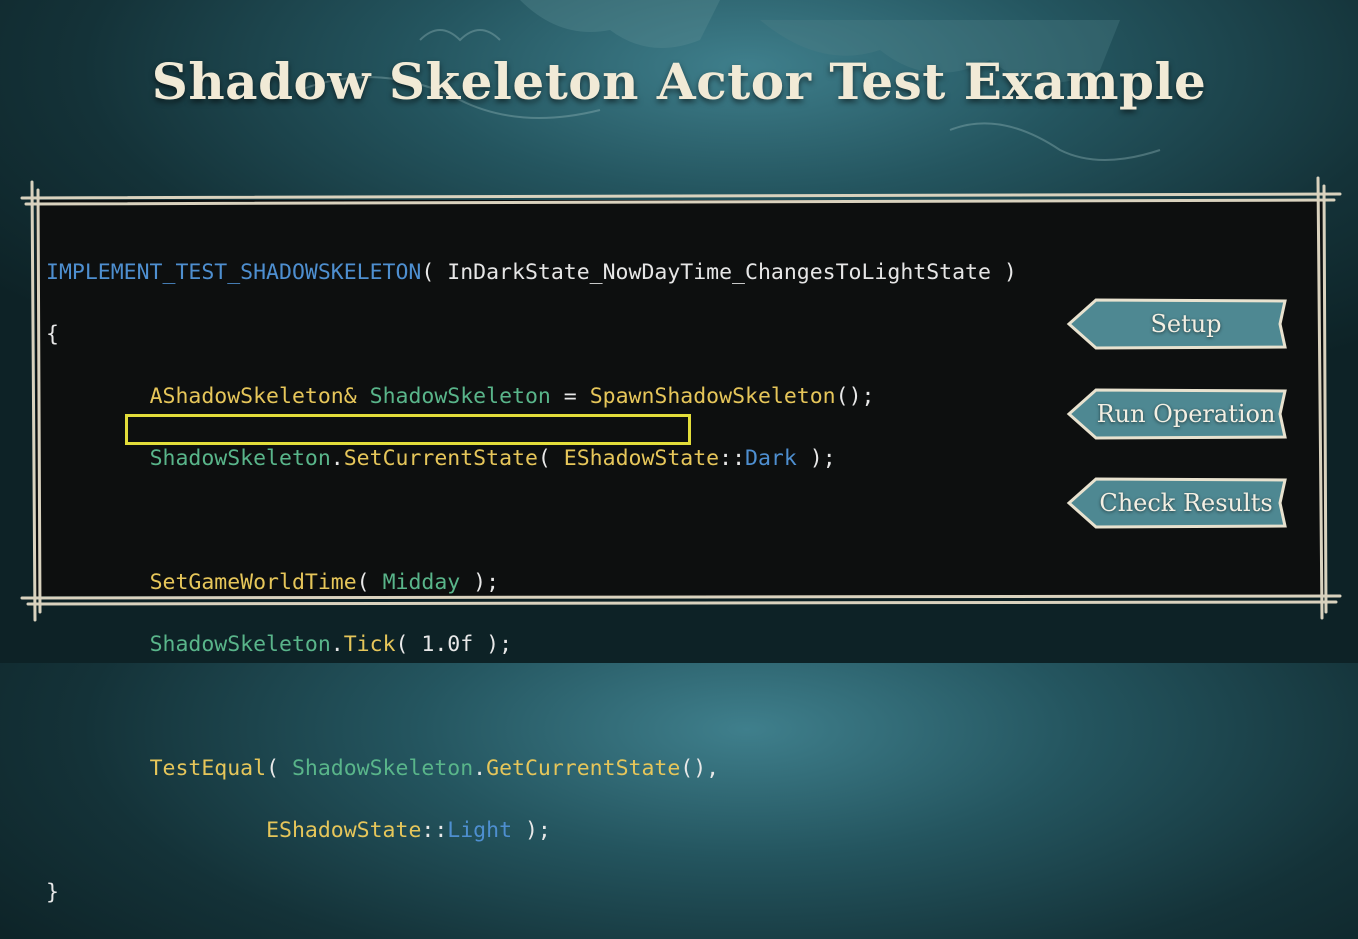 The height and width of the screenshot is (939, 1358). What do you see at coordinates (771, 458) in the screenshot?
I see `enum-dark: Dark` at bounding box center [771, 458].